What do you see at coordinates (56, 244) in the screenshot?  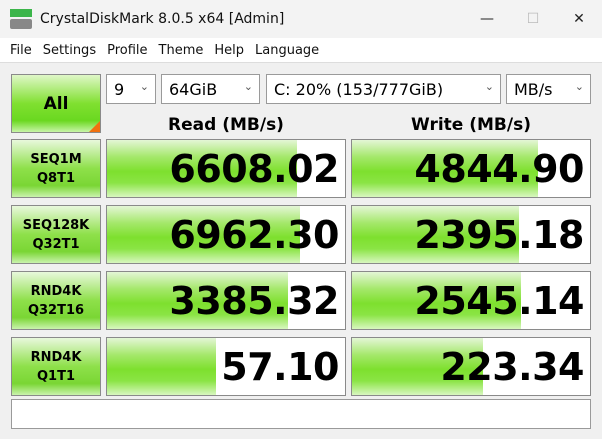 I see `test-params: Q32T1` at bounding box center [56, 244].